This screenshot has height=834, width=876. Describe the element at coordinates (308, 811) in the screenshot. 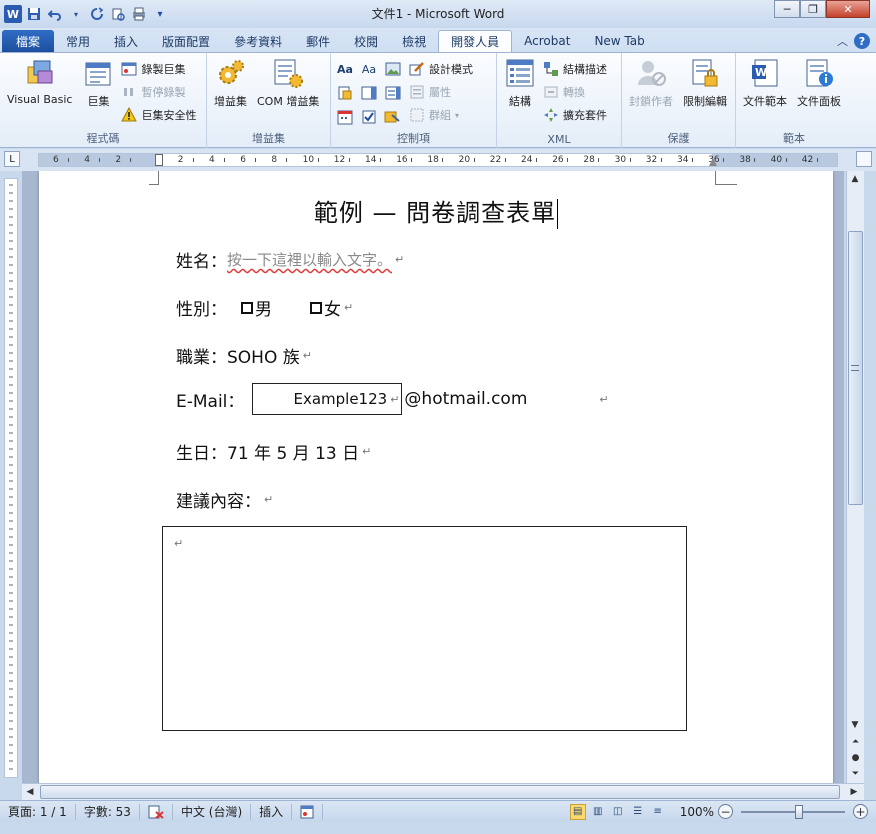

I see `macro-recording-status` at that location.